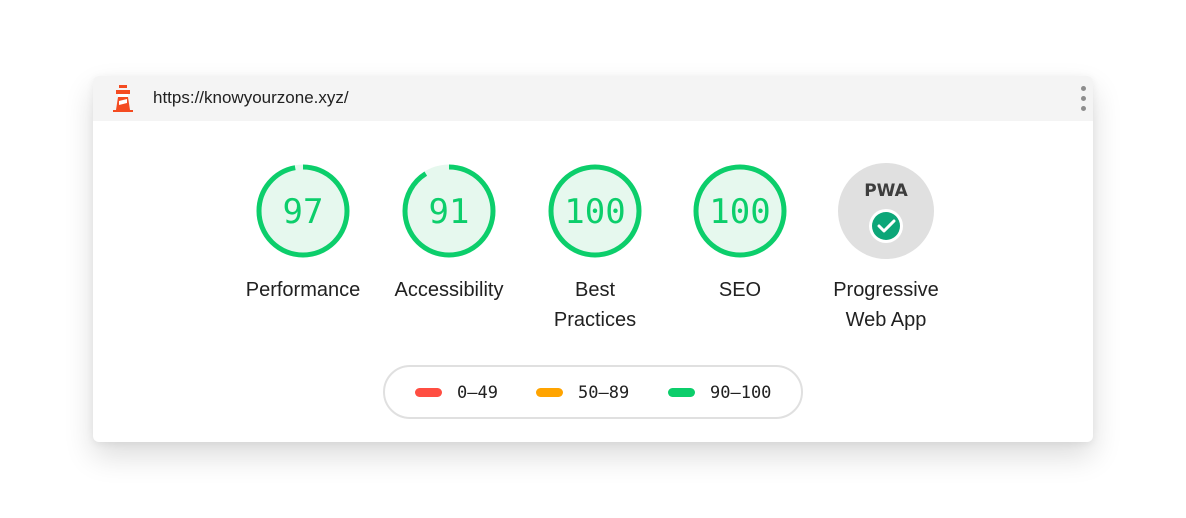 This screenshot has width=1186, height=518. Describe the element at coordinates (449, 290) in the screenshot. I see `gauge-label: Accessibility` at that location.